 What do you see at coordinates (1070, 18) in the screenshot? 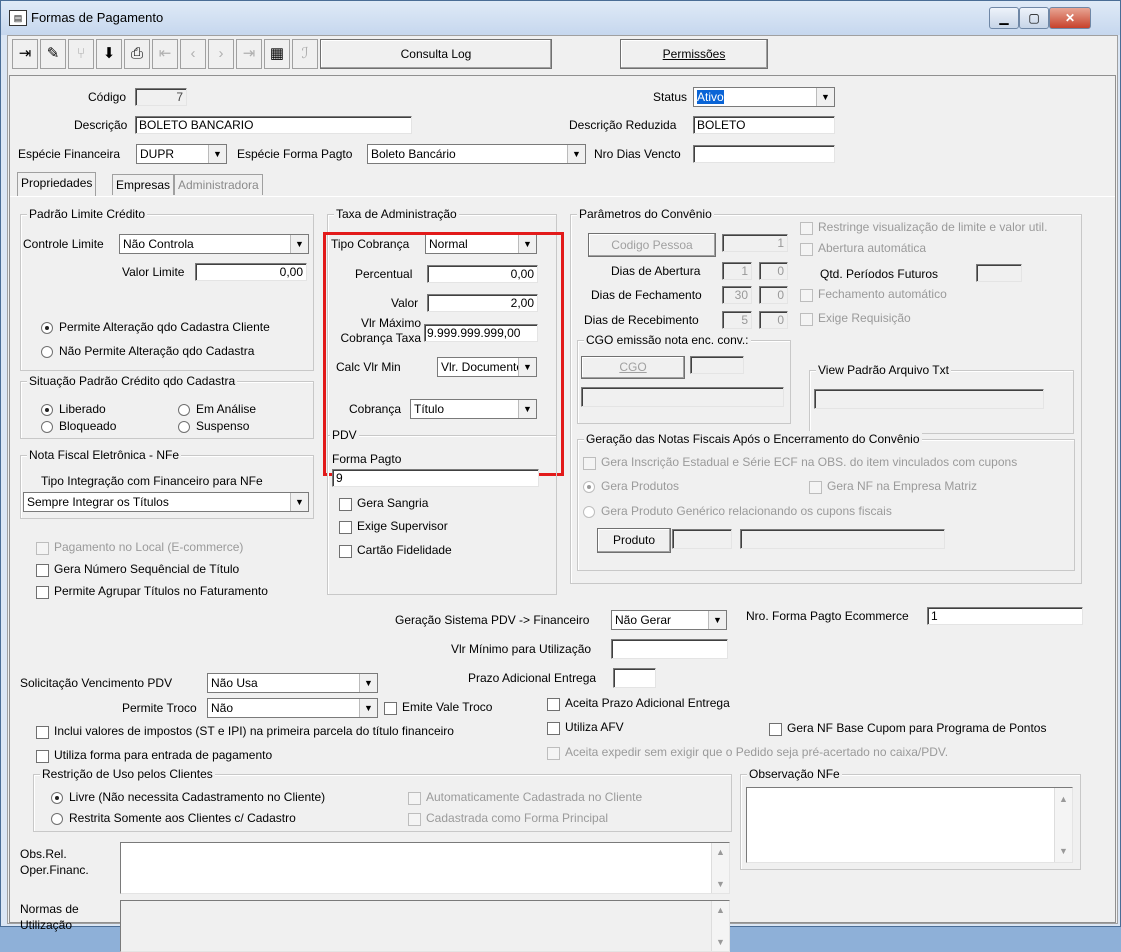
I see `close-button: ✕` at bounding box center [1070, 18].